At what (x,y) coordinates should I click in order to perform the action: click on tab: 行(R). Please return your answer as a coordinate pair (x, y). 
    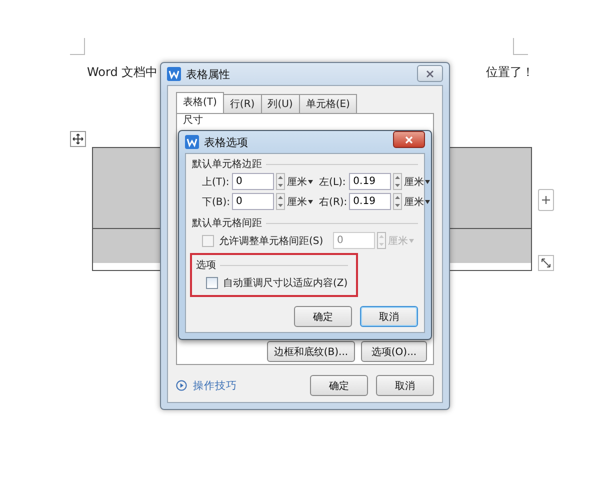
    Looking at the image, I should click on (242, 104).